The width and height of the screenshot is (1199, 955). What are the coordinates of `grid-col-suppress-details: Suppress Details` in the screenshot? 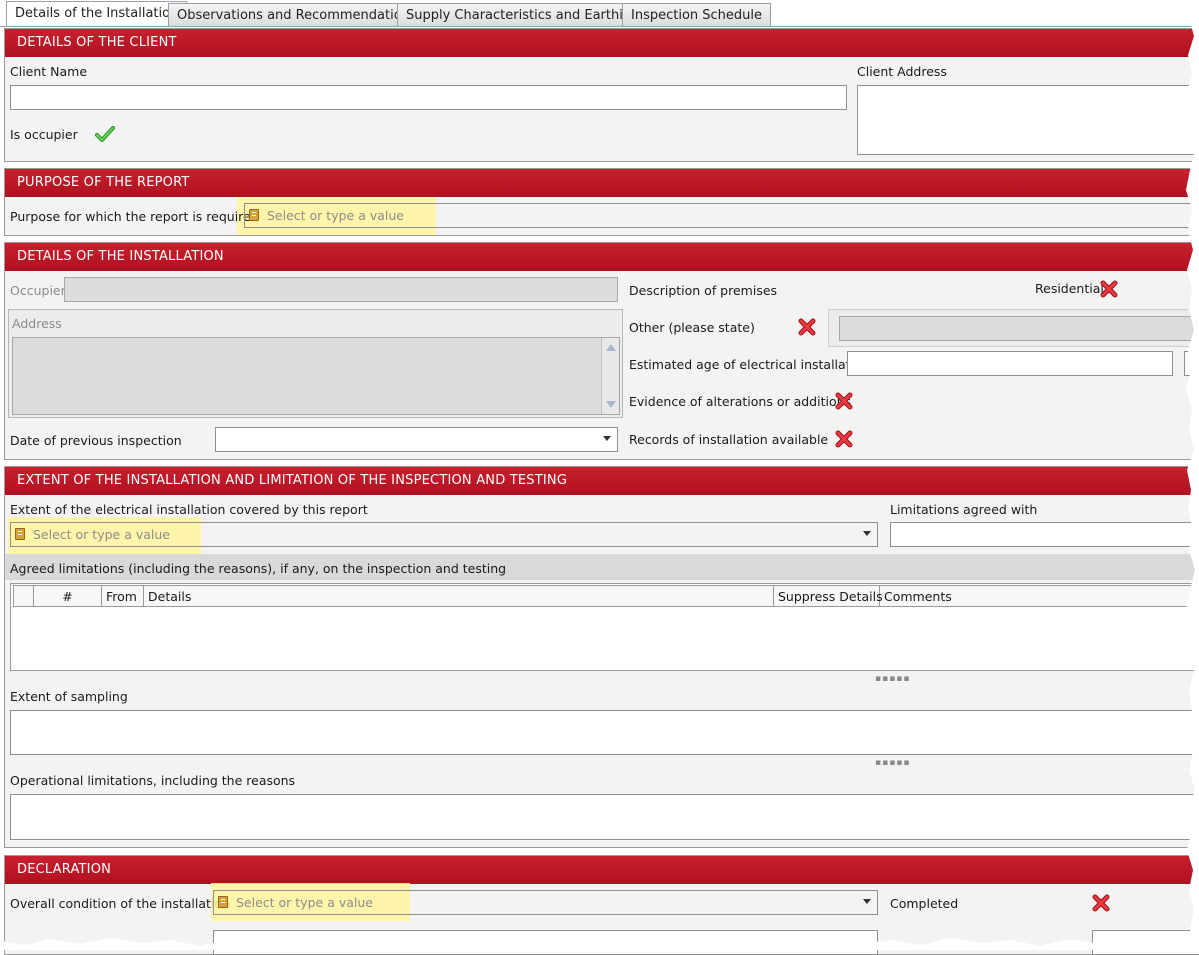 It's located at (828, 596).